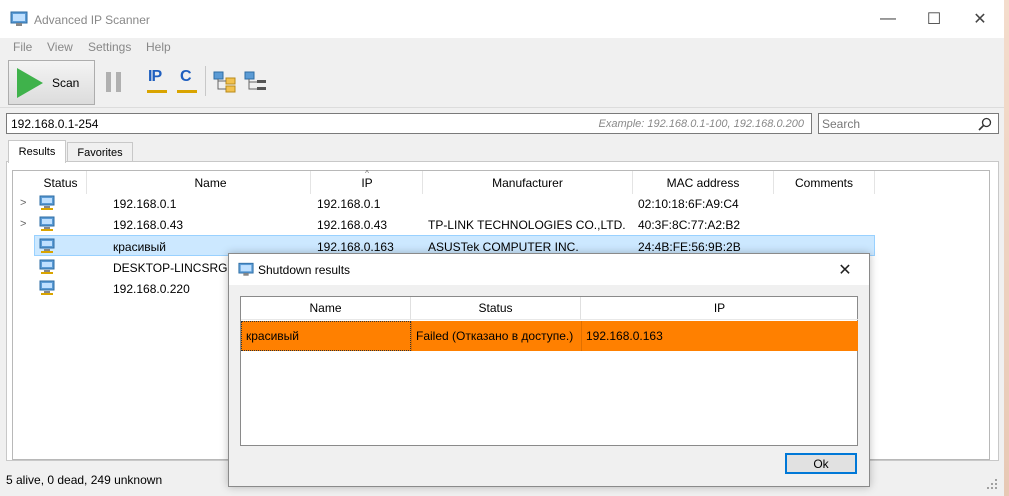 Image resolution: width=1009 pixels, height=496 pixels. I want to click on c-class-scan-button: C, so click(186, 77).